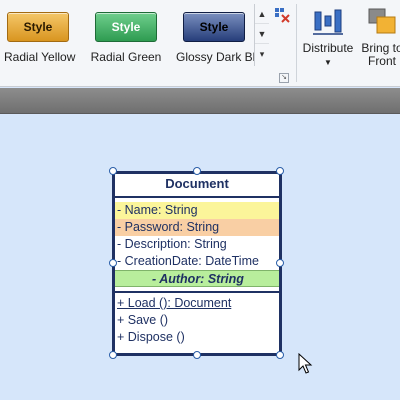 The height and width of the screenshot is (400, 400). I want to click on operation-row: + Save (), so click(197, 320).